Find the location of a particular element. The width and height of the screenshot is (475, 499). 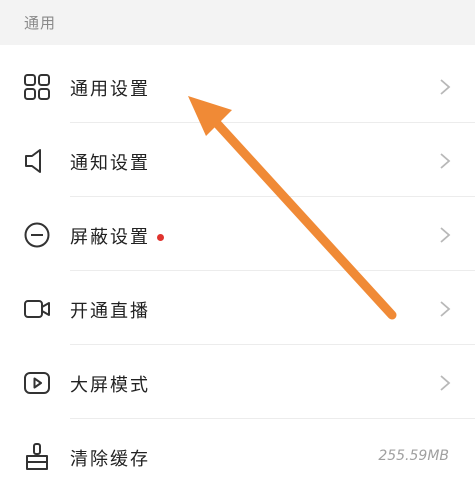

cache-size-value: 255.59MB is located at coordinates (413, 456).